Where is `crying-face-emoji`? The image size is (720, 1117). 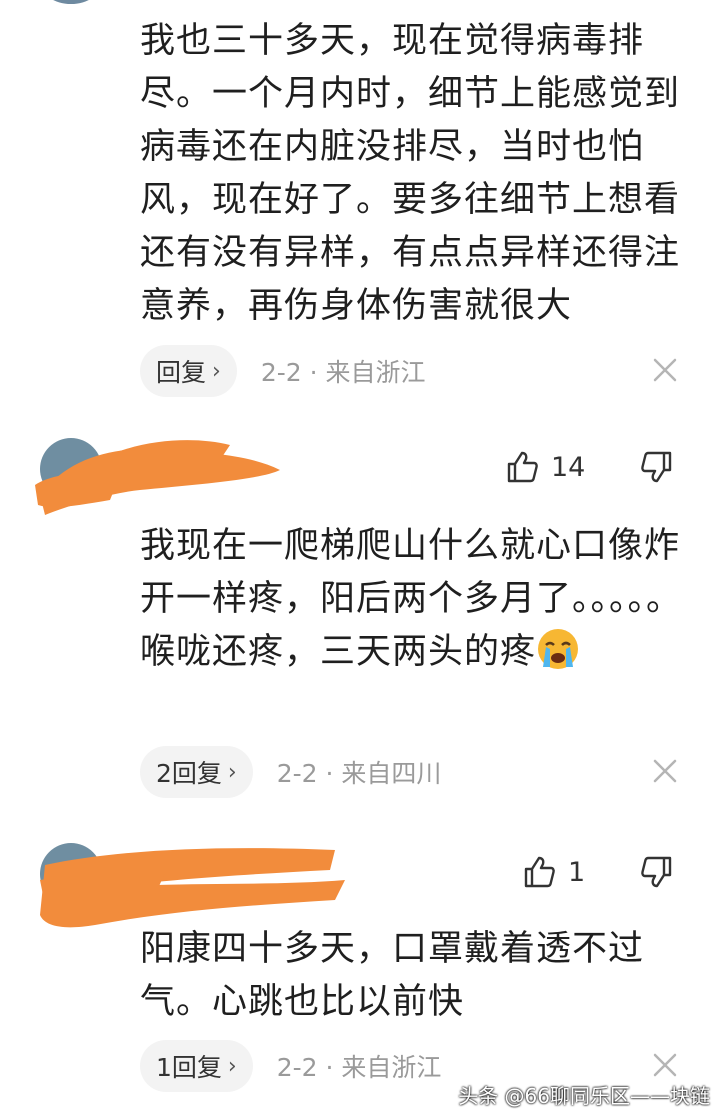 crying-face-emoji is located at coordinates (558, 649).